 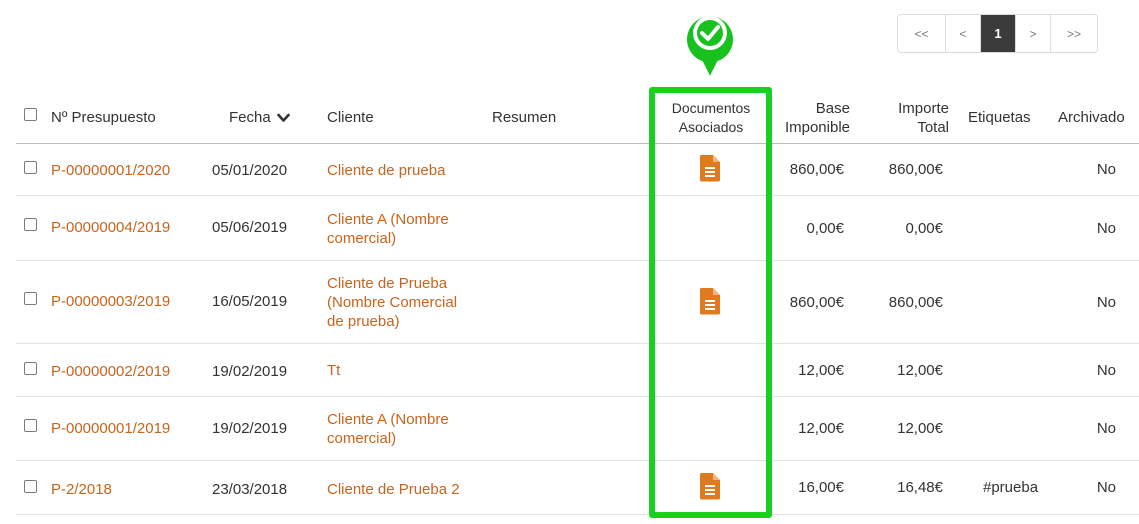 I want to click on row-client-link: Cliente de Prueba 2, so click(x=393, y=489).